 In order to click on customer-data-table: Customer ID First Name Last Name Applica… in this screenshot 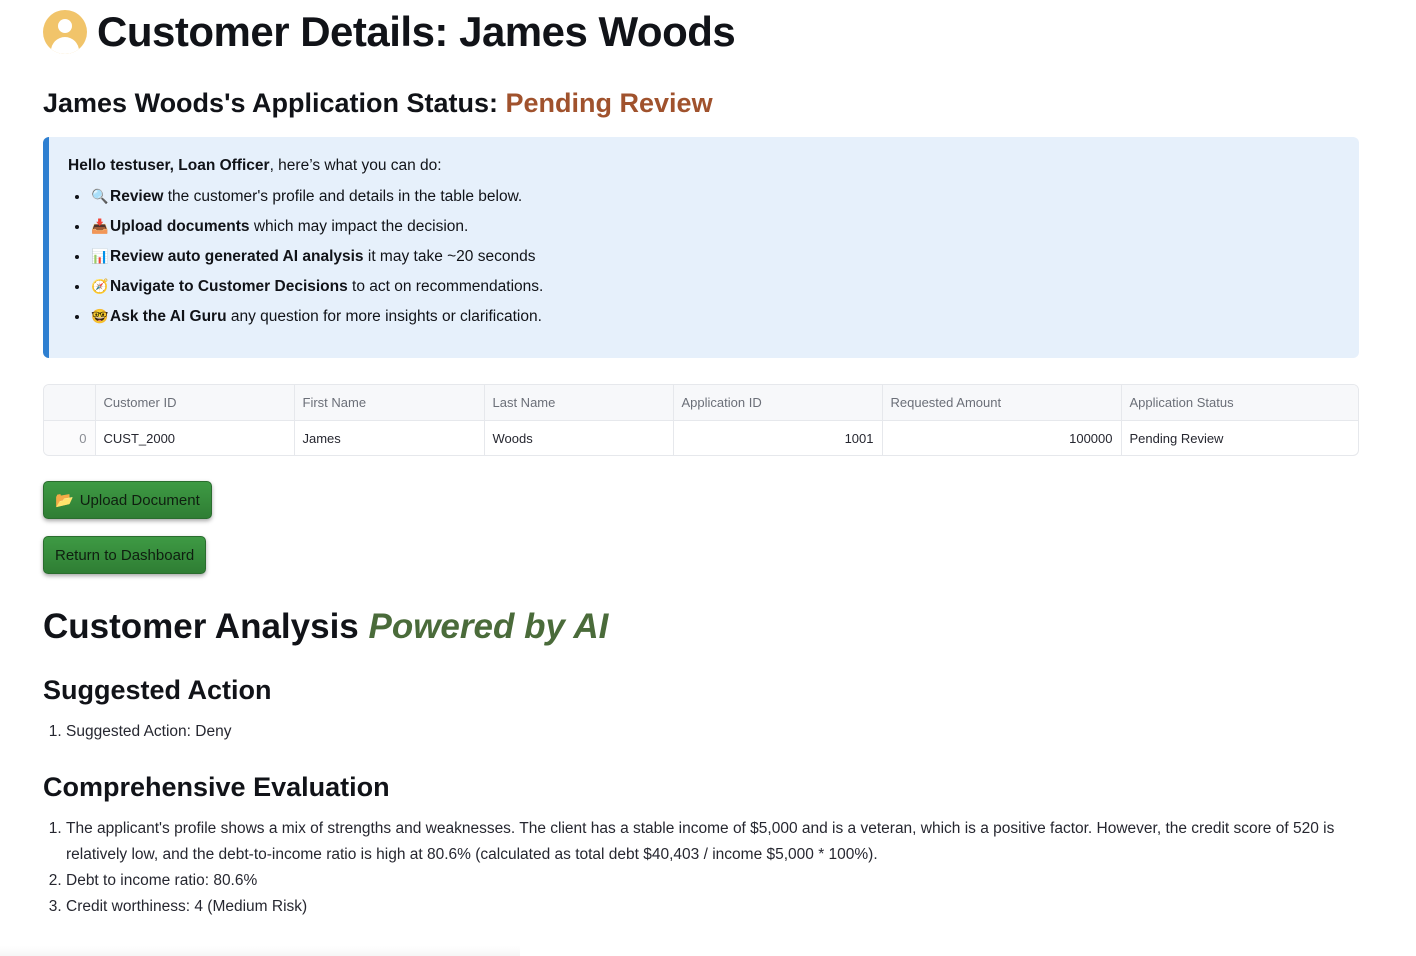, I will do `click(701, 420)`.